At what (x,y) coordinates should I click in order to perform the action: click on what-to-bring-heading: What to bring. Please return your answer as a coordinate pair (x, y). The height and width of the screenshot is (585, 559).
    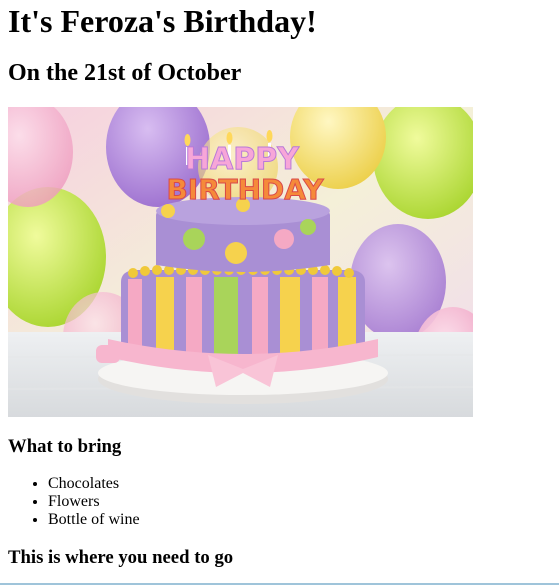
    Looking at the image, I should click on (65, 446).